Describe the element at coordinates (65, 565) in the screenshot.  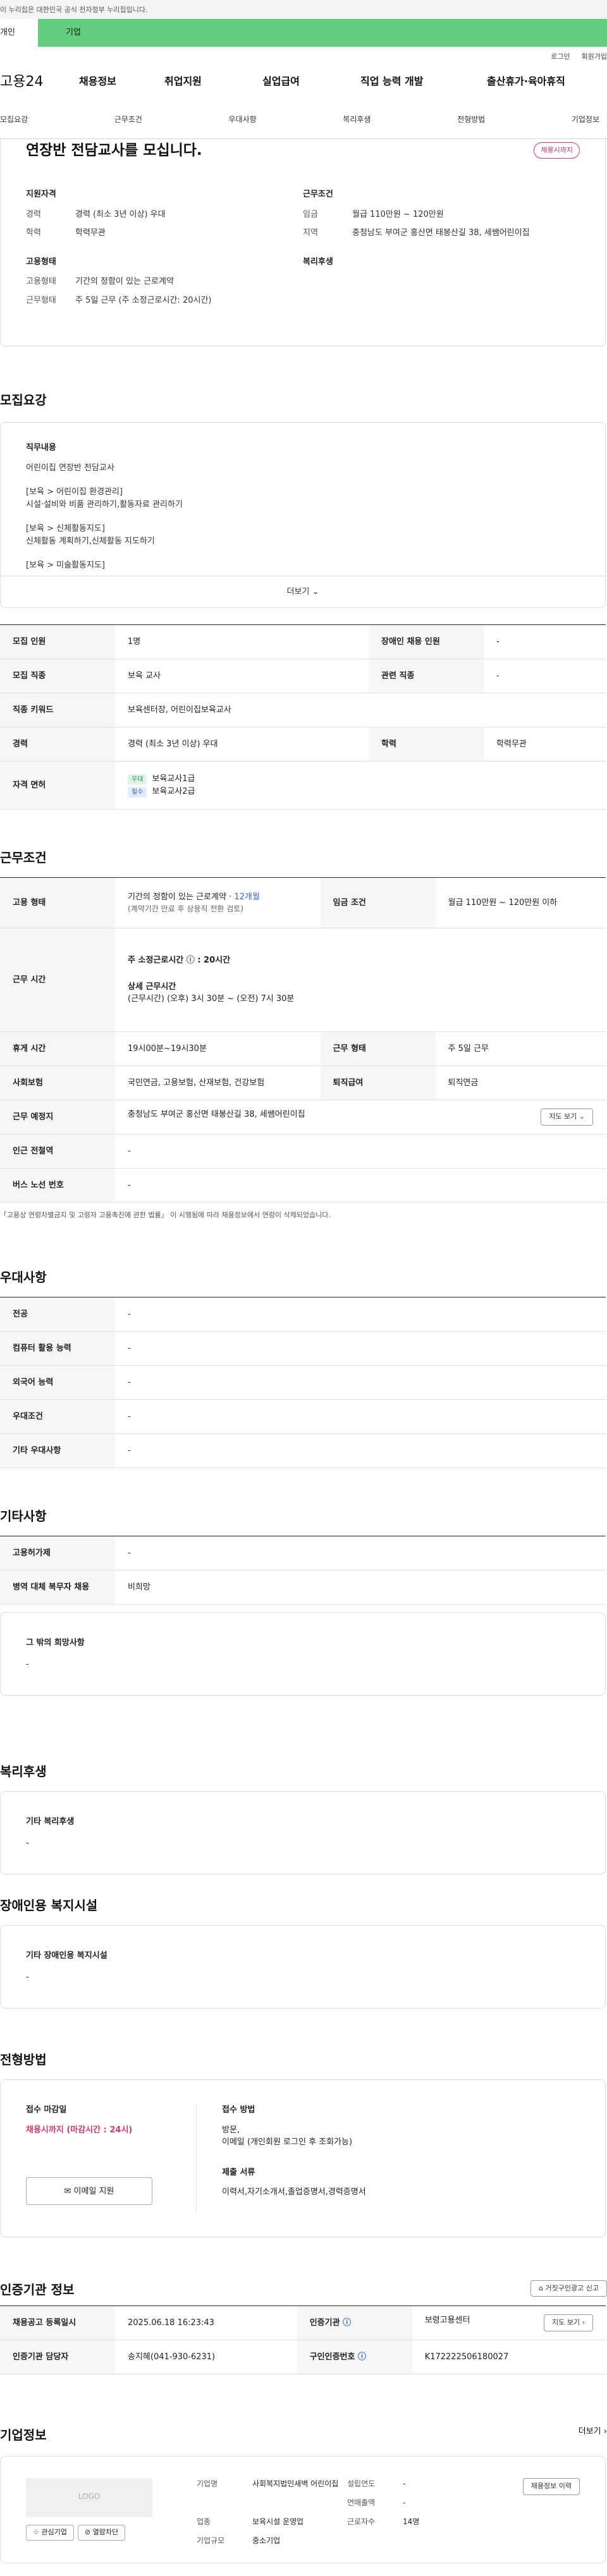
I see `duty-line: [보육 > 미술활동지도]` at that location.